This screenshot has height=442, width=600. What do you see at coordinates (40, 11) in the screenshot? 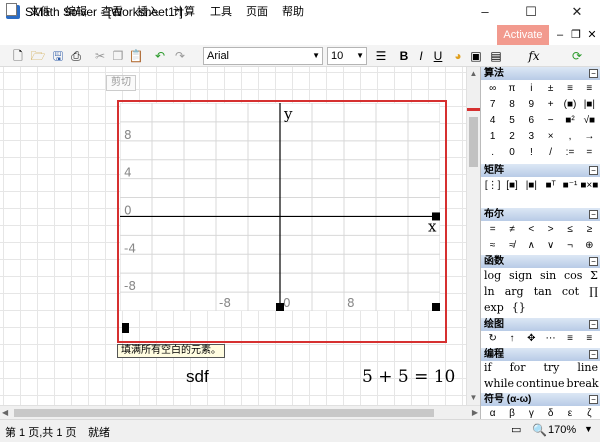
I see `menu-file: 文件` at bounding box center [40, 11].